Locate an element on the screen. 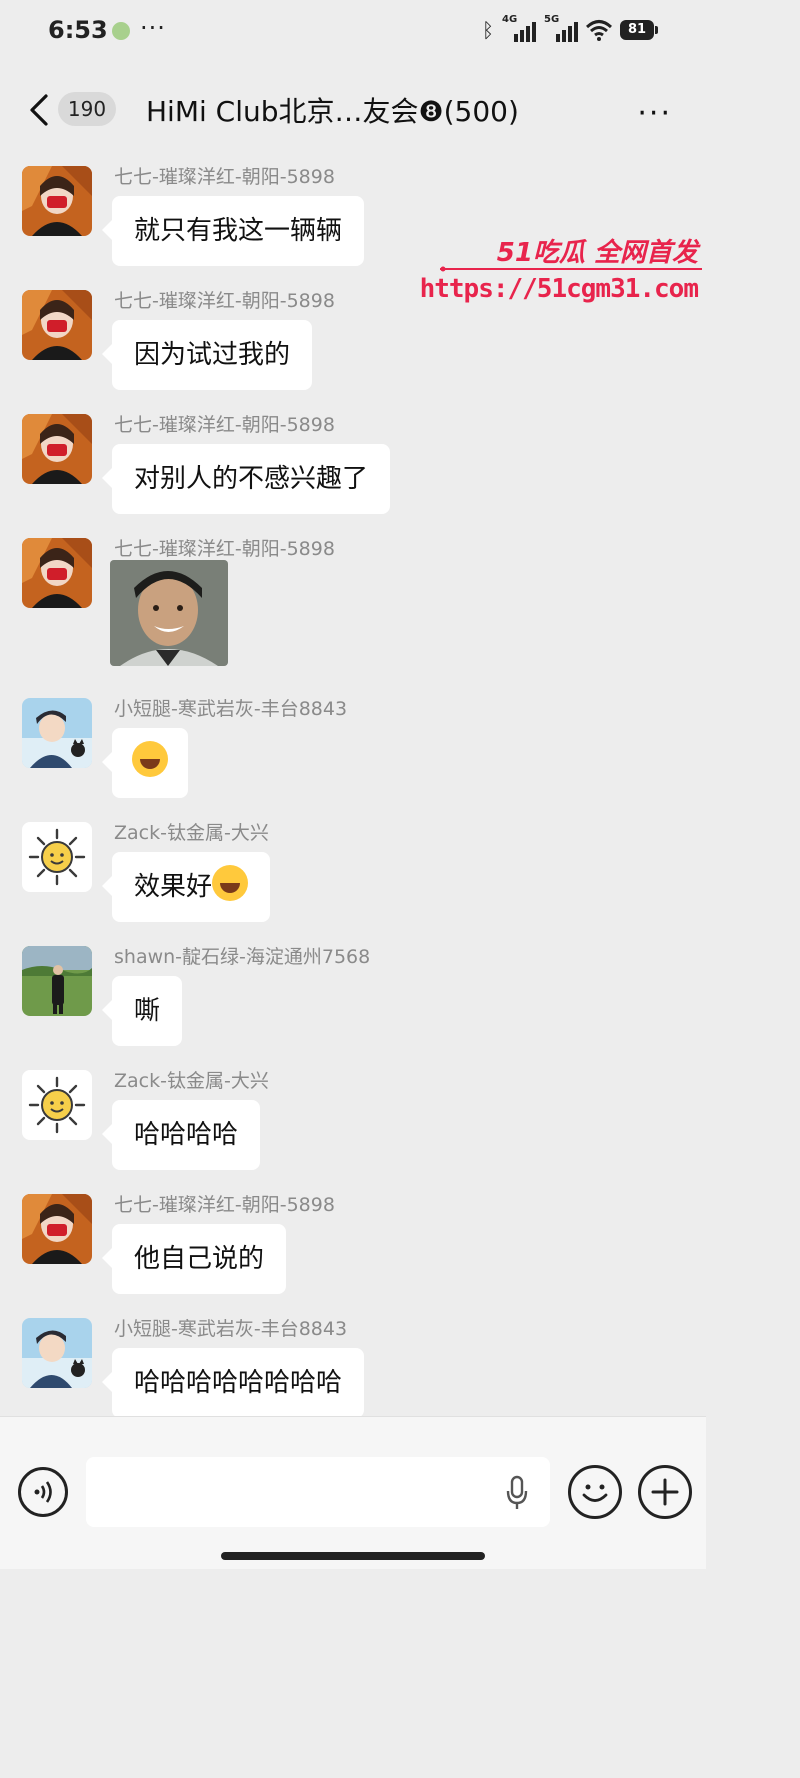  message-text: 哈哈哈哈 is located at coordinates (186, 1135).